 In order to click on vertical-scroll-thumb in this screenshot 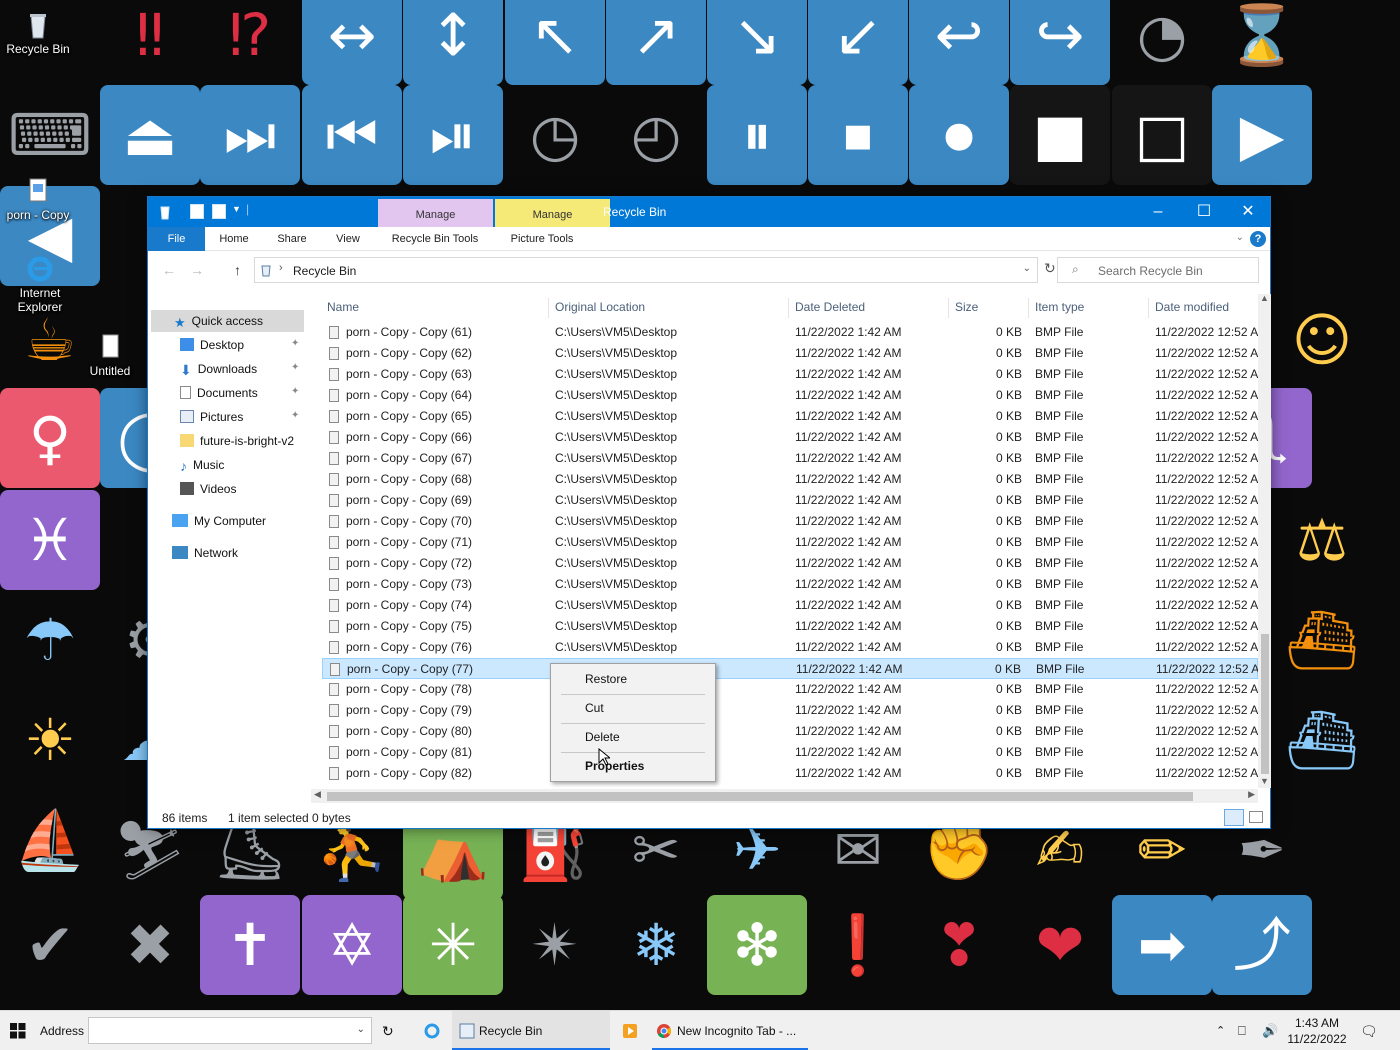, I will do `click(1265, 704)`.